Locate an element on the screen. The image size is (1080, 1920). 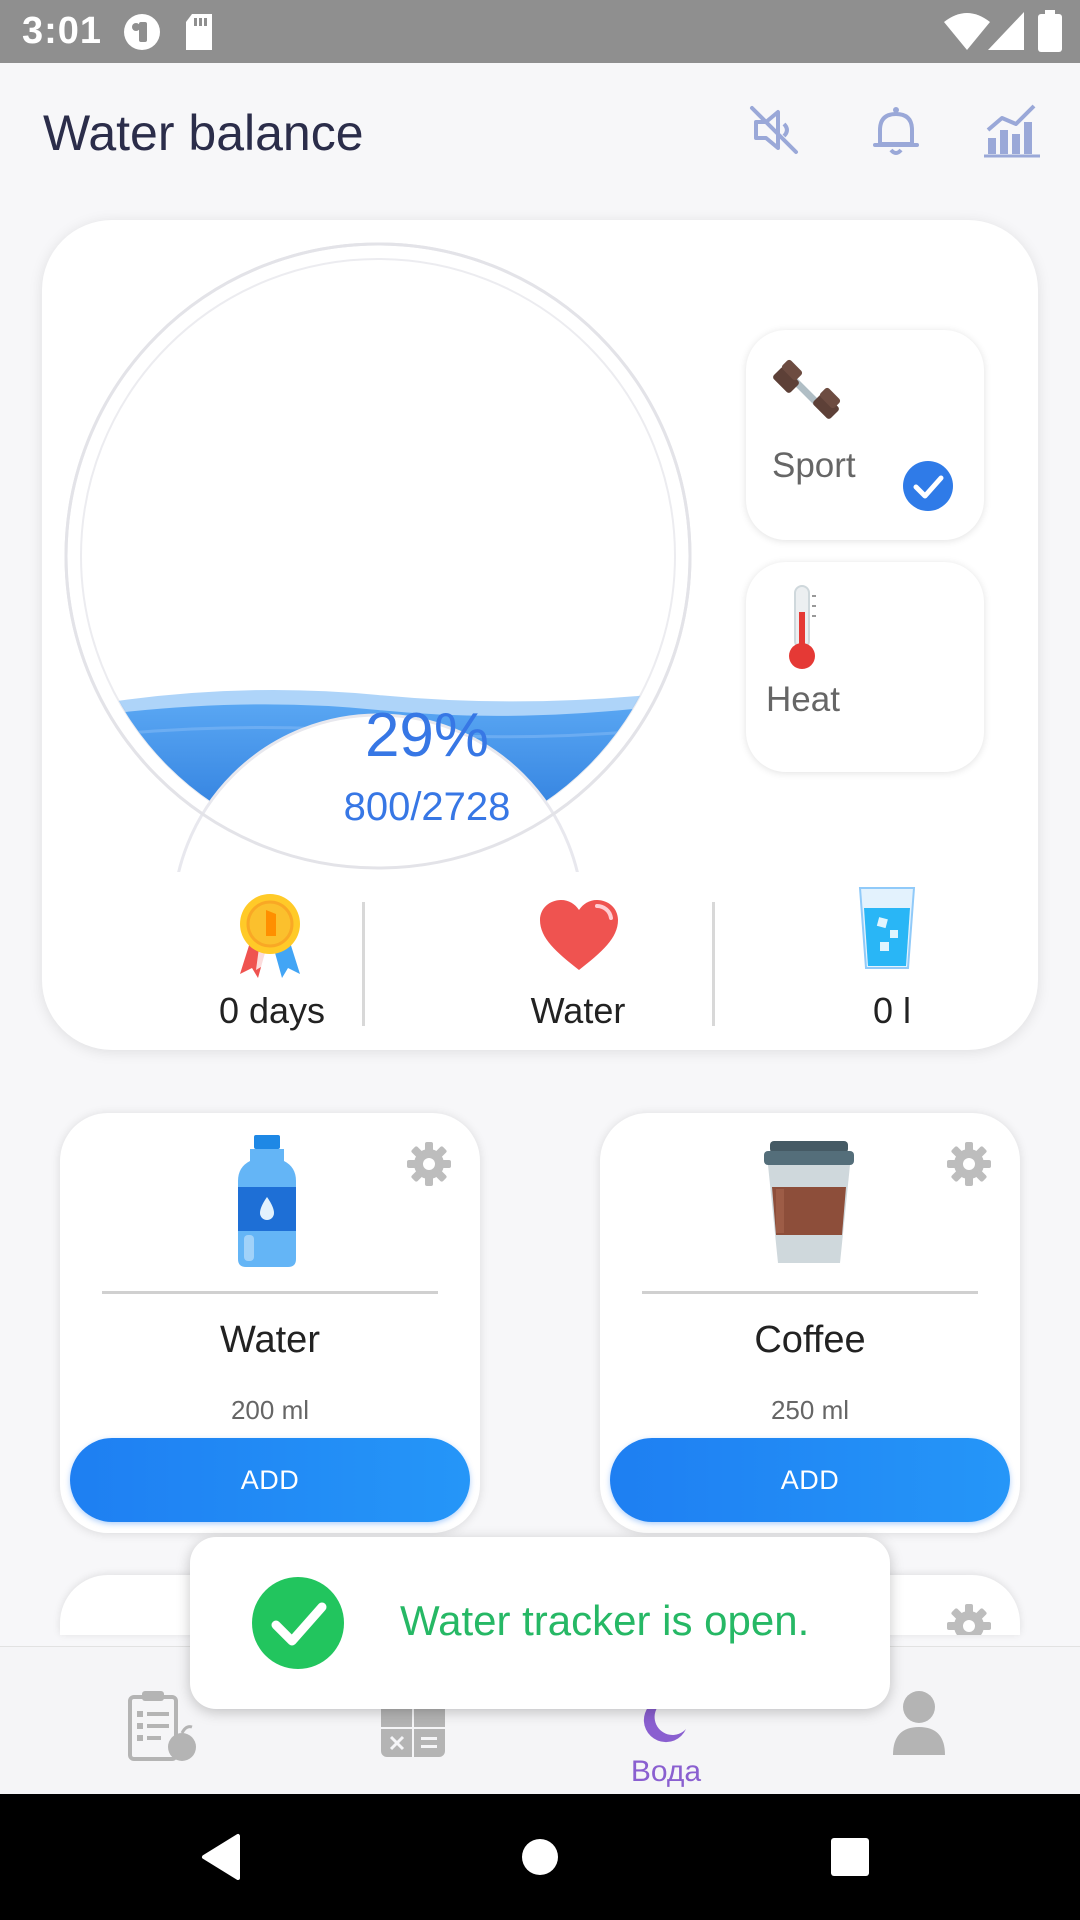
clipboard-apple-icon is located at coordinates (162, 1726).